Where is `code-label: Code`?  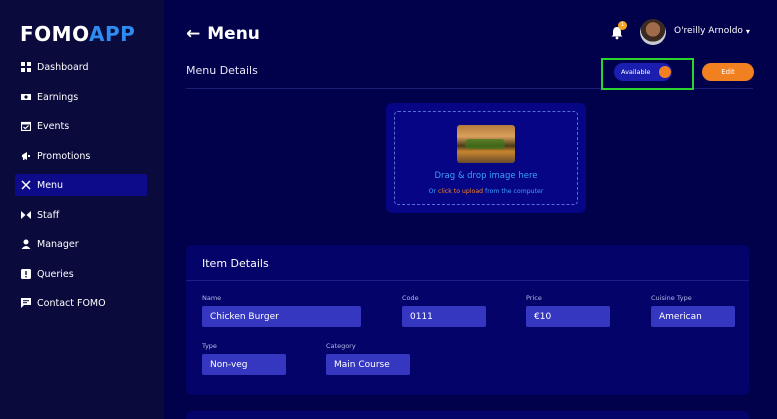 code-label: Code is located at coordinates (410, 298).